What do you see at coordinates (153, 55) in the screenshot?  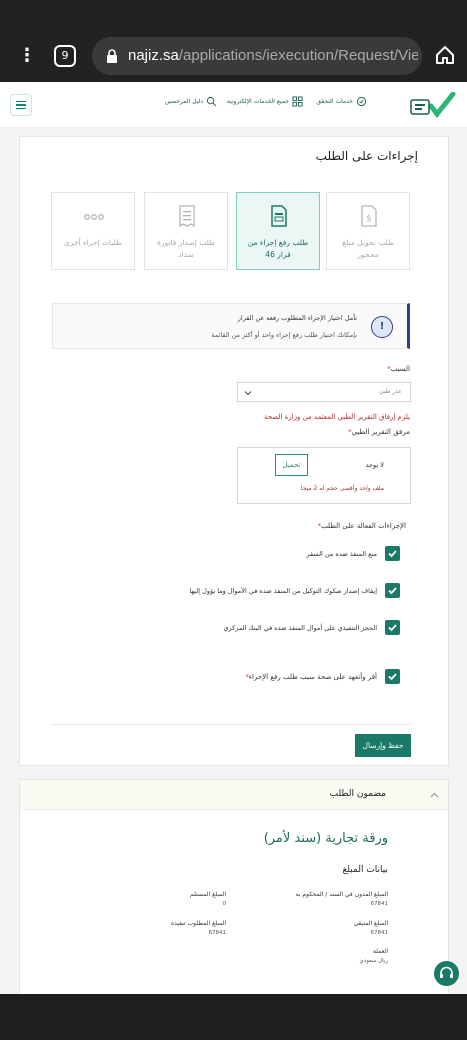 I see `url-host: najiz.sa` at bounding box center [153, 55].